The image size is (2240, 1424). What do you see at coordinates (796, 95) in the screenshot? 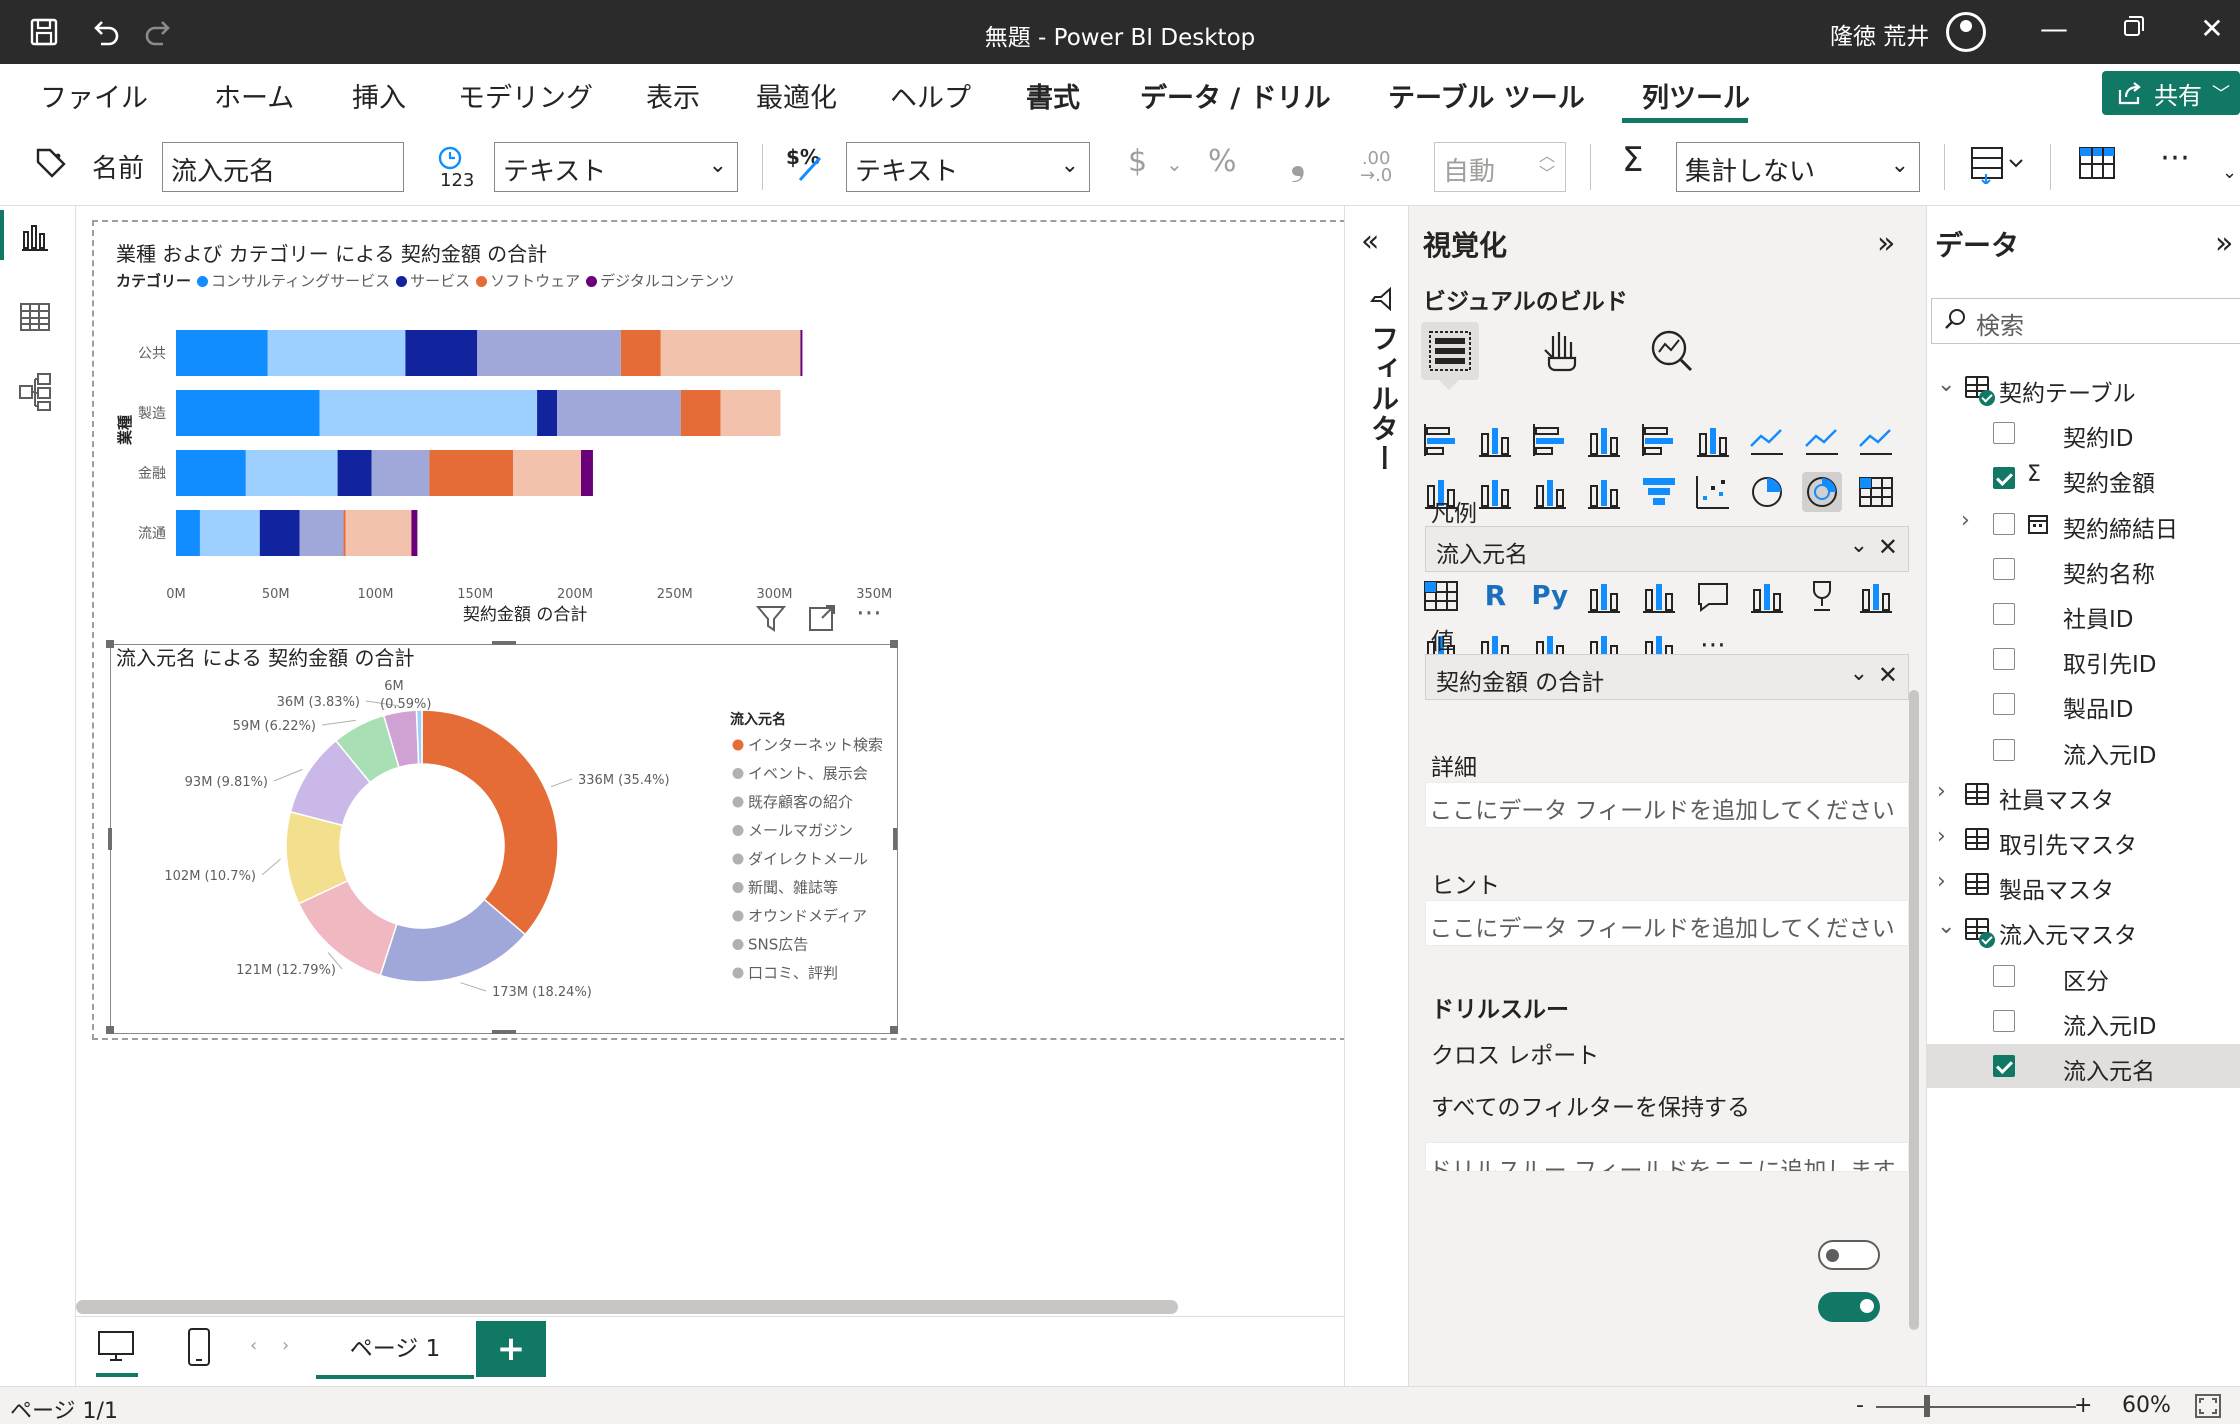
I see `tab-optimize: 最適化` at bounding box center [796, 95].